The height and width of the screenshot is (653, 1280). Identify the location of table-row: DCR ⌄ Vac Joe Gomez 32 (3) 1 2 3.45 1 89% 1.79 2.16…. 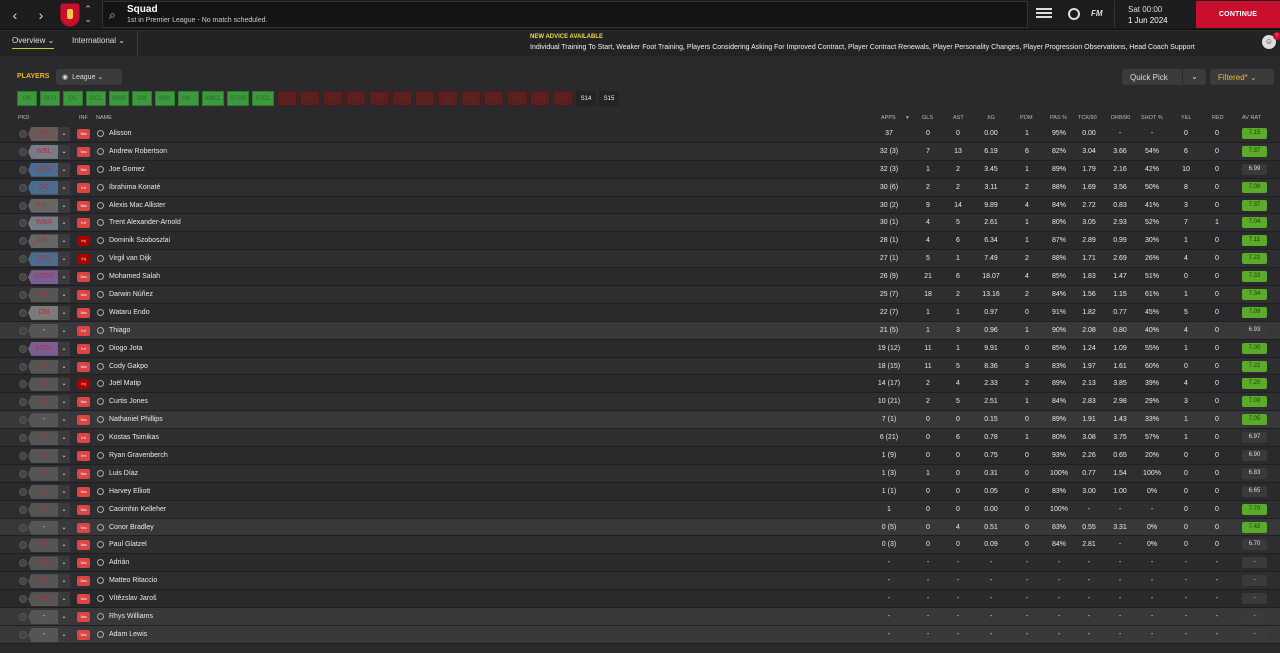
(640, 170).